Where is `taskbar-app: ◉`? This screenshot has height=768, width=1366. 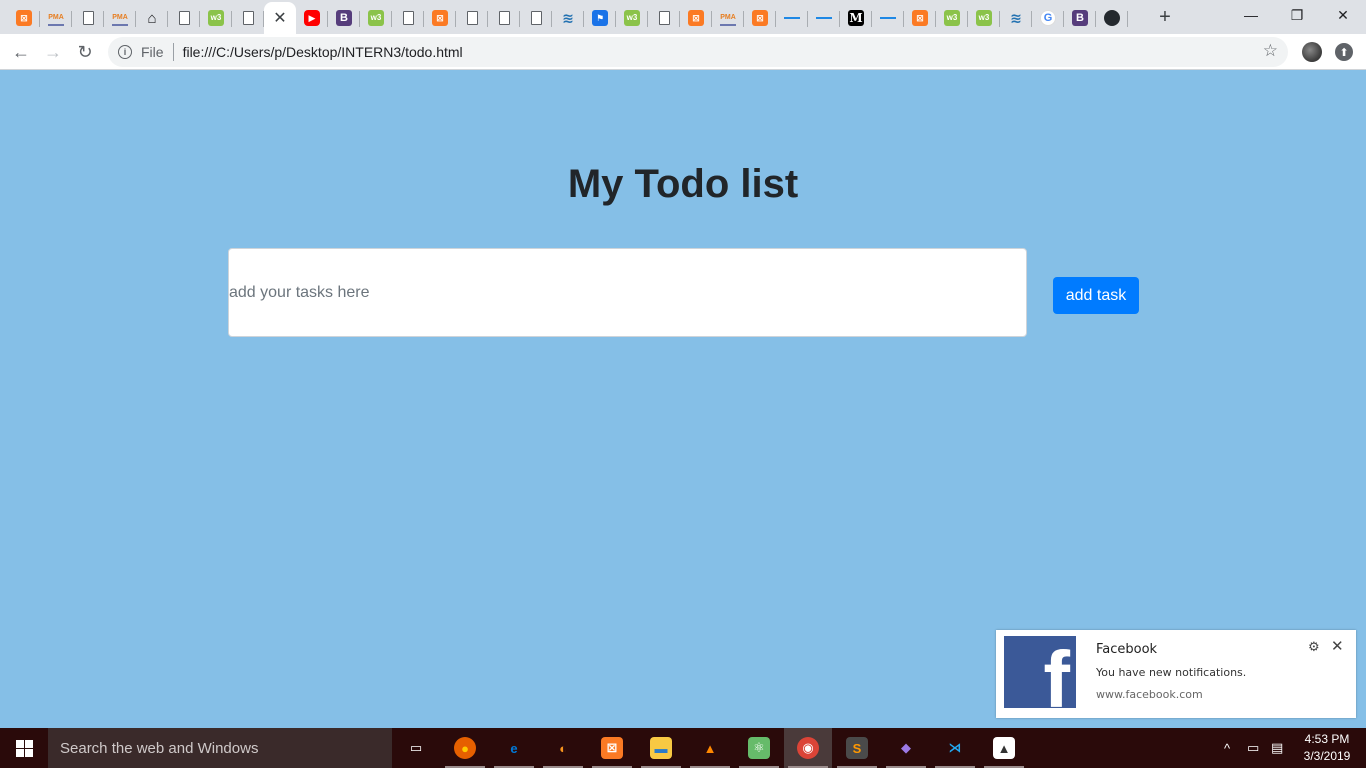
taskbar-app: ◉ is located at coordinates (808, 748).